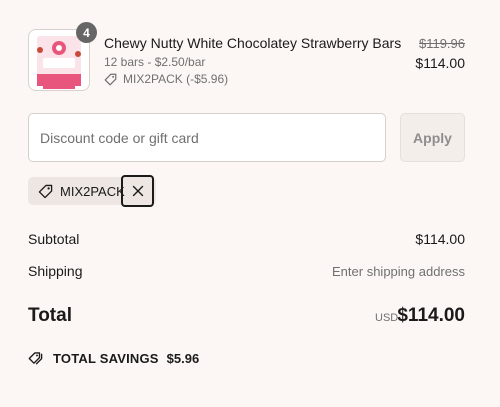 This screenshot has width=500, height=407. Describe the element at coordinates (440, 239) in the screenshot. I see `subtotal-value: $114.00` at that location.